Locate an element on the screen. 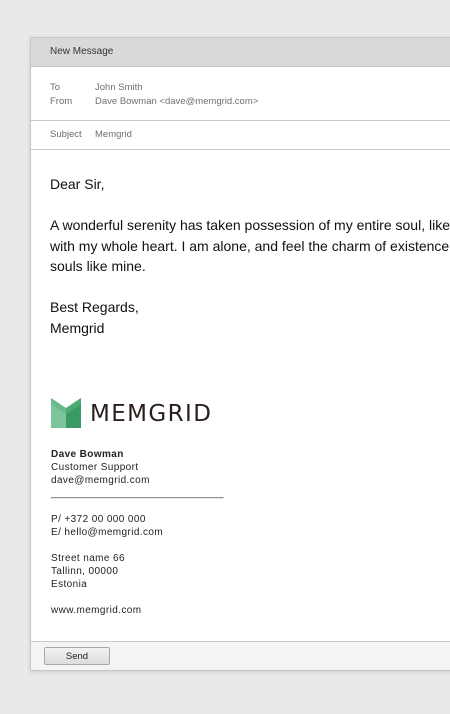 The width and height of the screenshot is (450, 714). signature-street: Street name 66 is located at coordinates (88, 558).